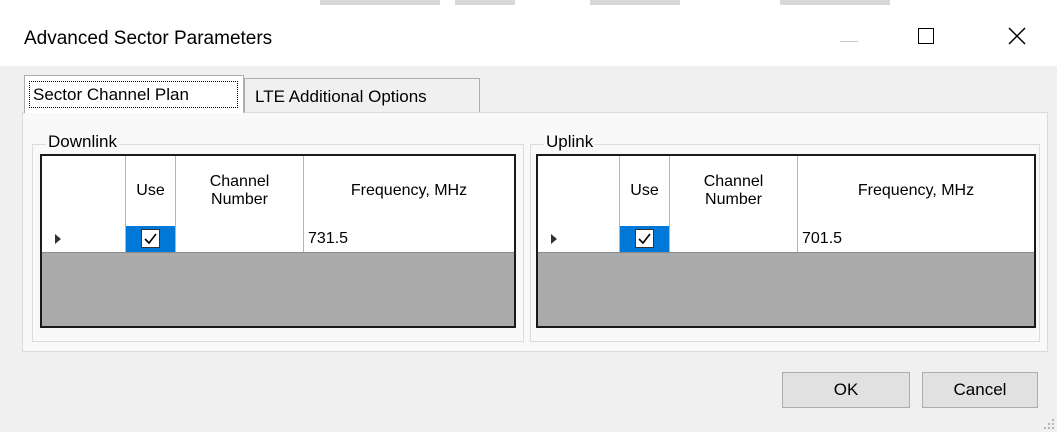 The width and height of the screenshot is (1057, 432). Describe the element at coordinates (528, 37) in the screenshot. I see `title-bar: Advanced Sector Parameters` at that location.